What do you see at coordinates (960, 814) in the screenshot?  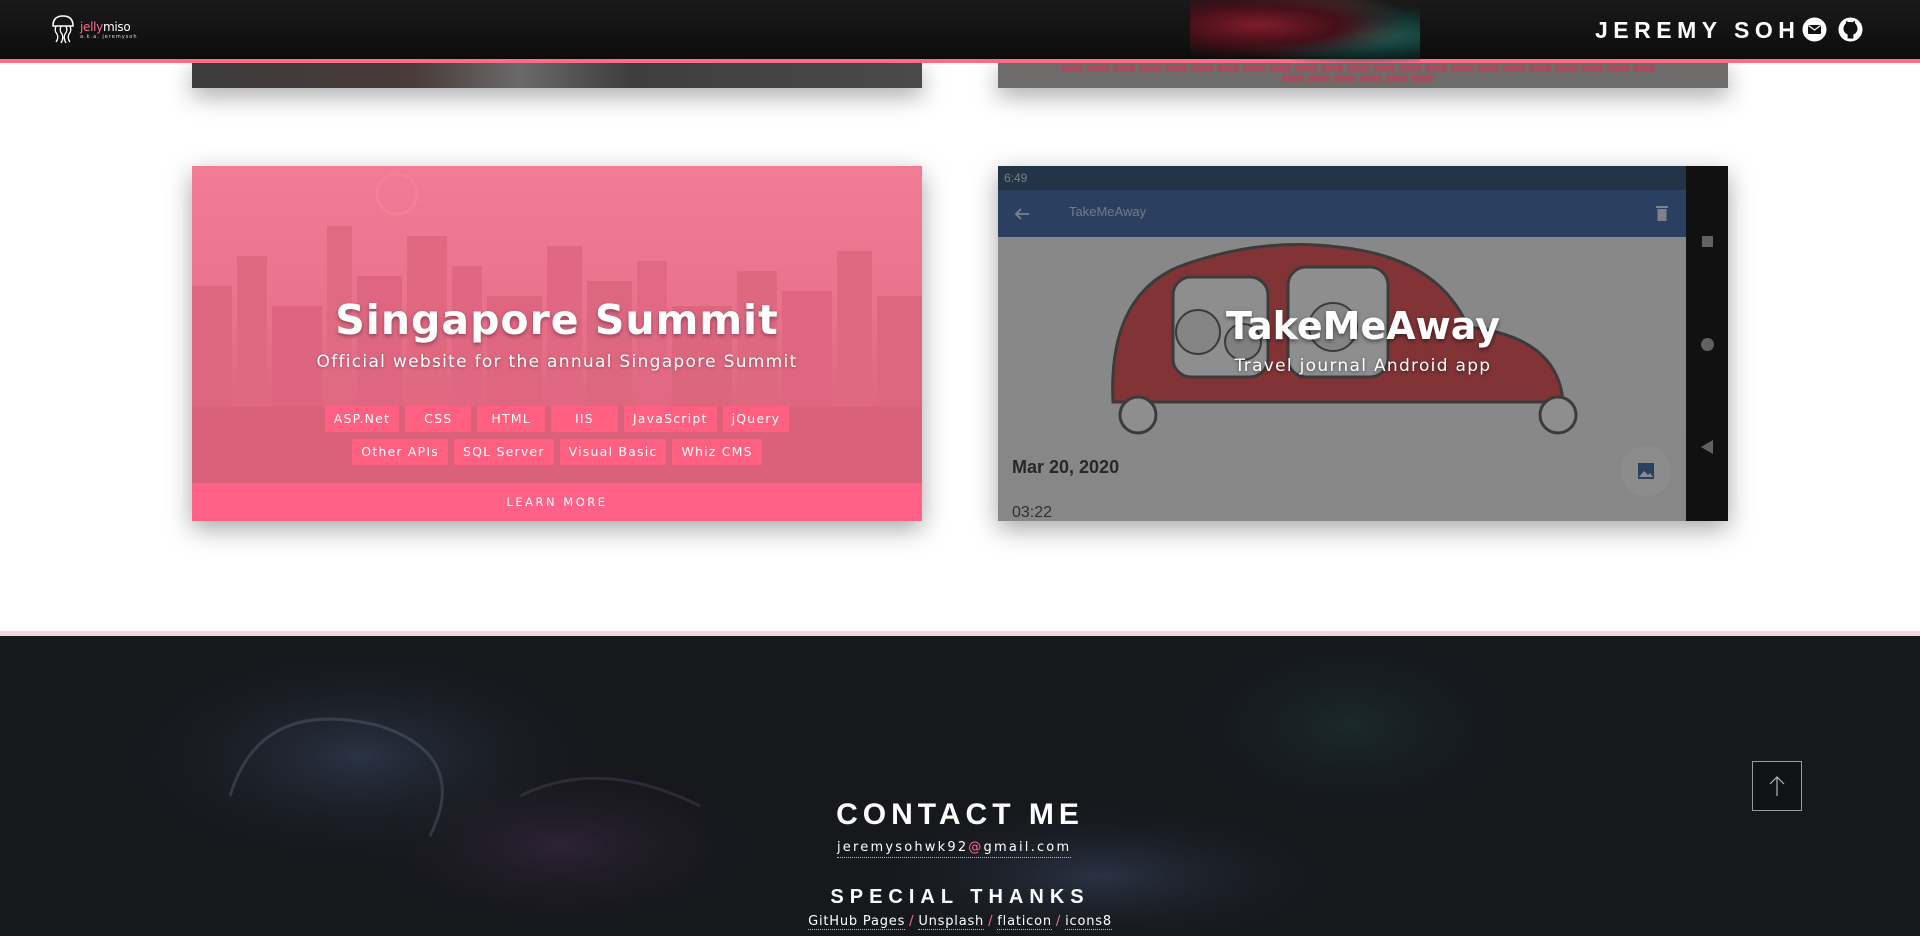 I see `contact-title: CONTACT ME` at bounding box center [960, 814].